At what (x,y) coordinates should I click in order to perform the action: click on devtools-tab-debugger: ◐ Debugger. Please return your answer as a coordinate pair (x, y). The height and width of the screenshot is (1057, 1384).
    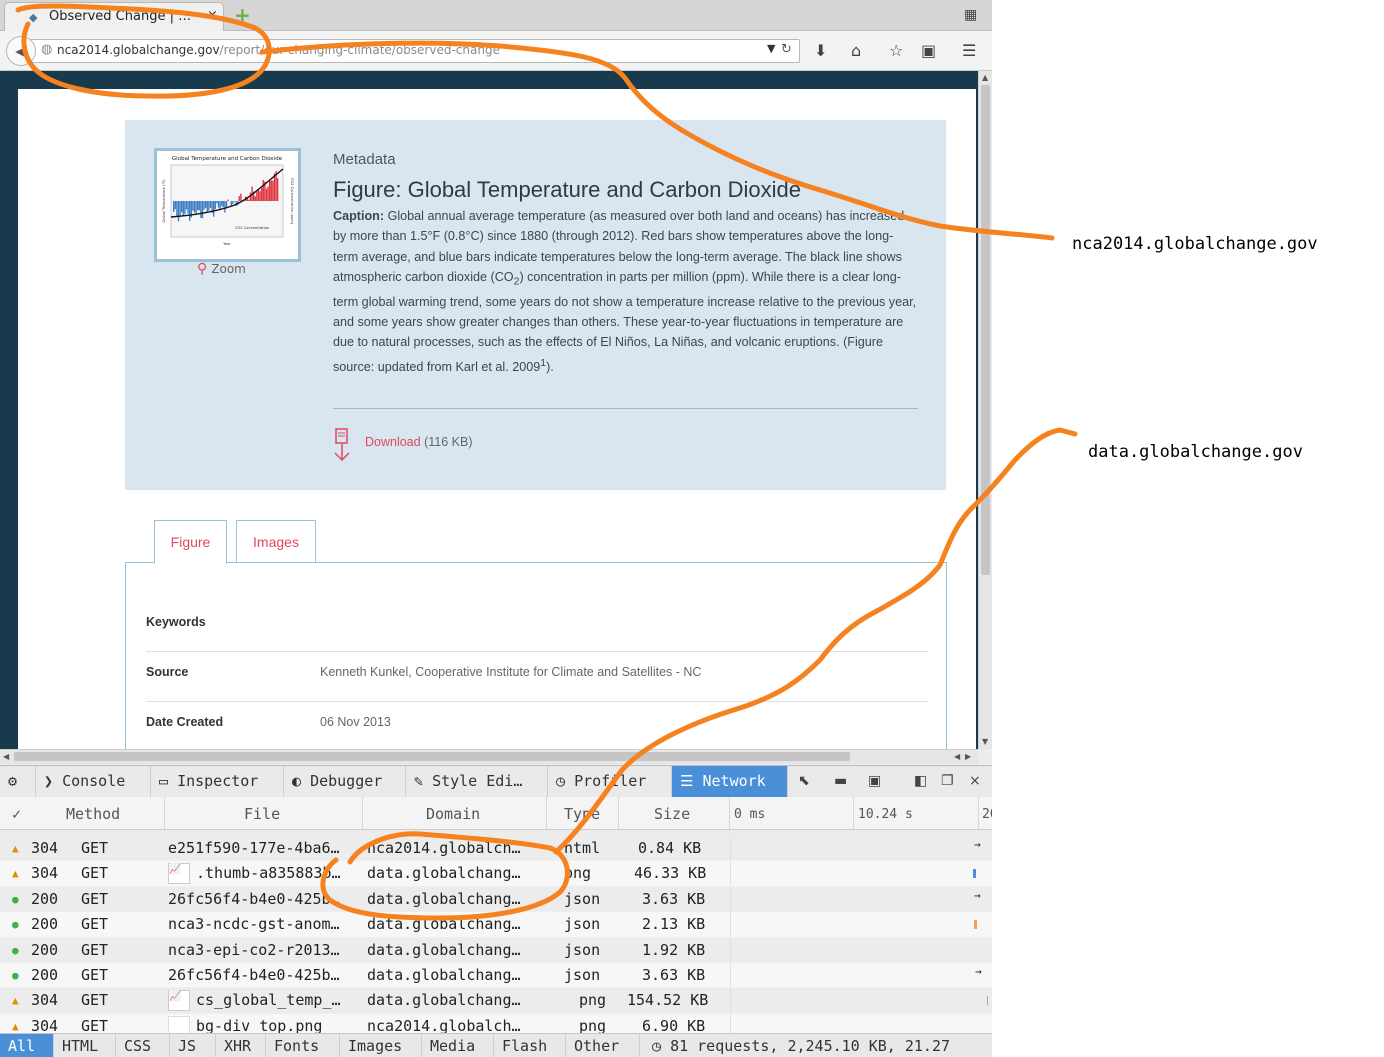
    Looking at the image, I should click on (345, 781).